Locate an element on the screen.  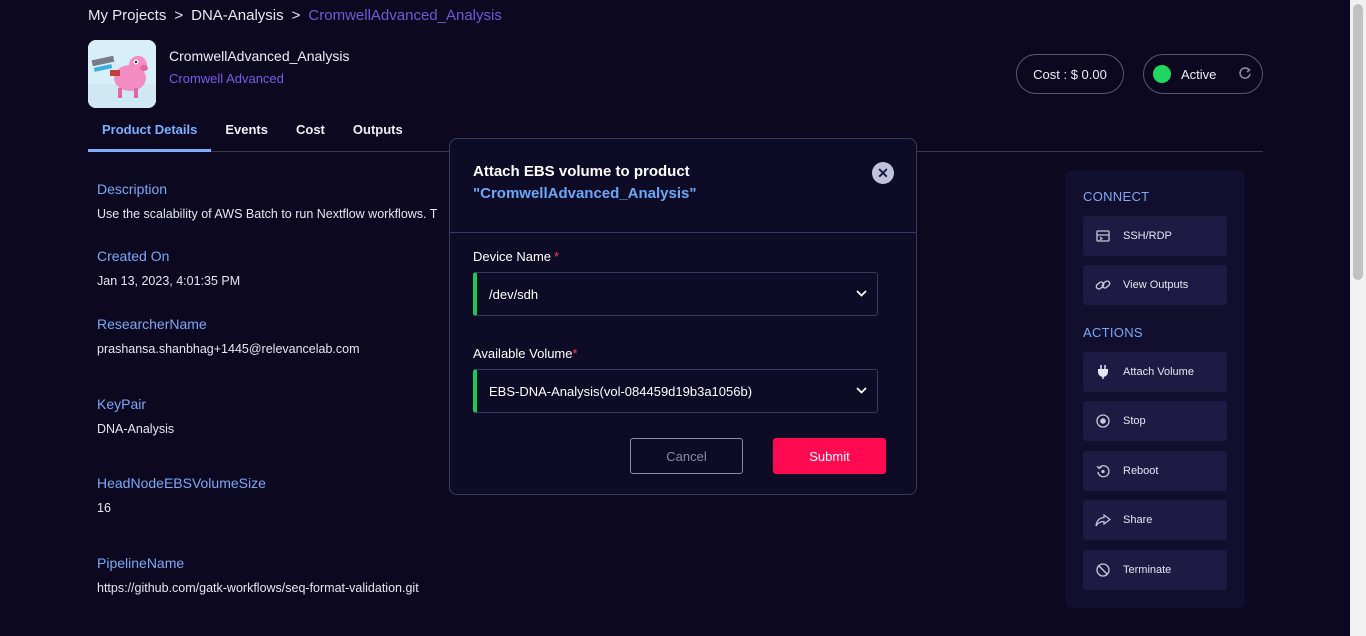
modal-divider is located at coordinates (683, 232).